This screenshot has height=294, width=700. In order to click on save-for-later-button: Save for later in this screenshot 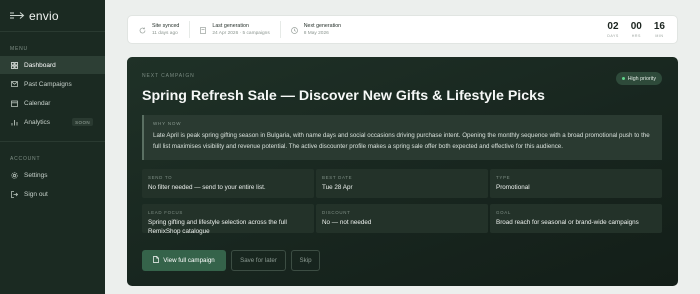, I will do `click(258, 260)`.